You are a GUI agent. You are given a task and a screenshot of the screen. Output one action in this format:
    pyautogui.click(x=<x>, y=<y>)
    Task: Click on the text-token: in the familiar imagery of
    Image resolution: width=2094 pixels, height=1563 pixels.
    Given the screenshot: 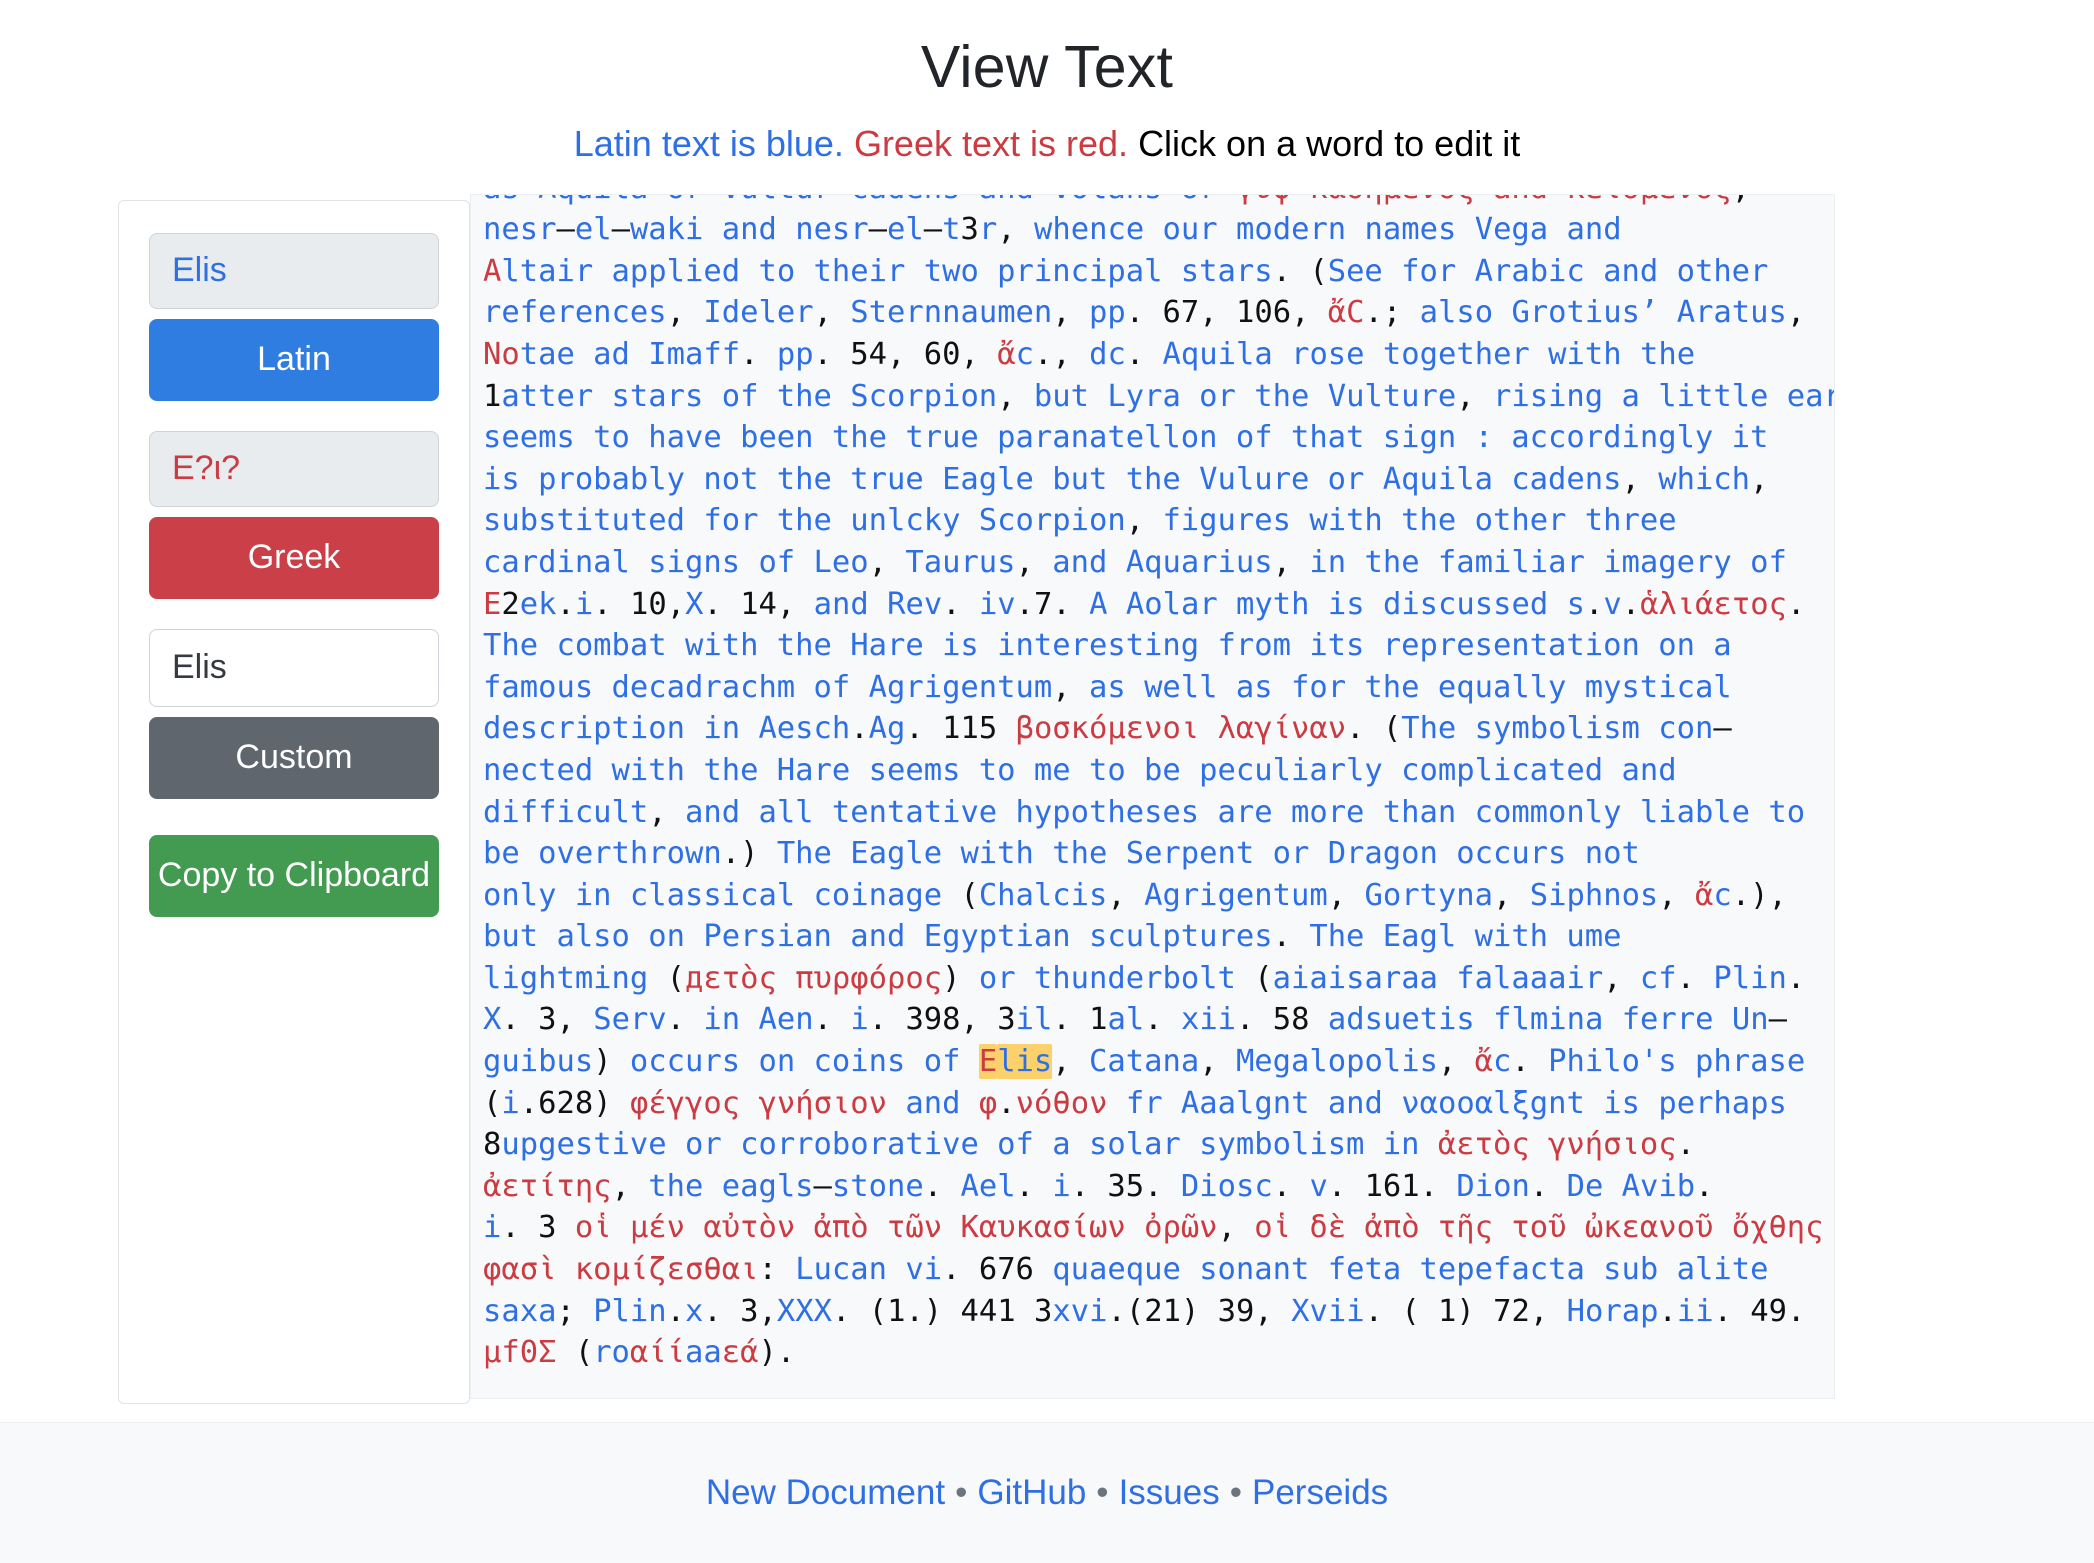 What is the action you would take?
    pyautogui.click(x=1547, y=562)
    